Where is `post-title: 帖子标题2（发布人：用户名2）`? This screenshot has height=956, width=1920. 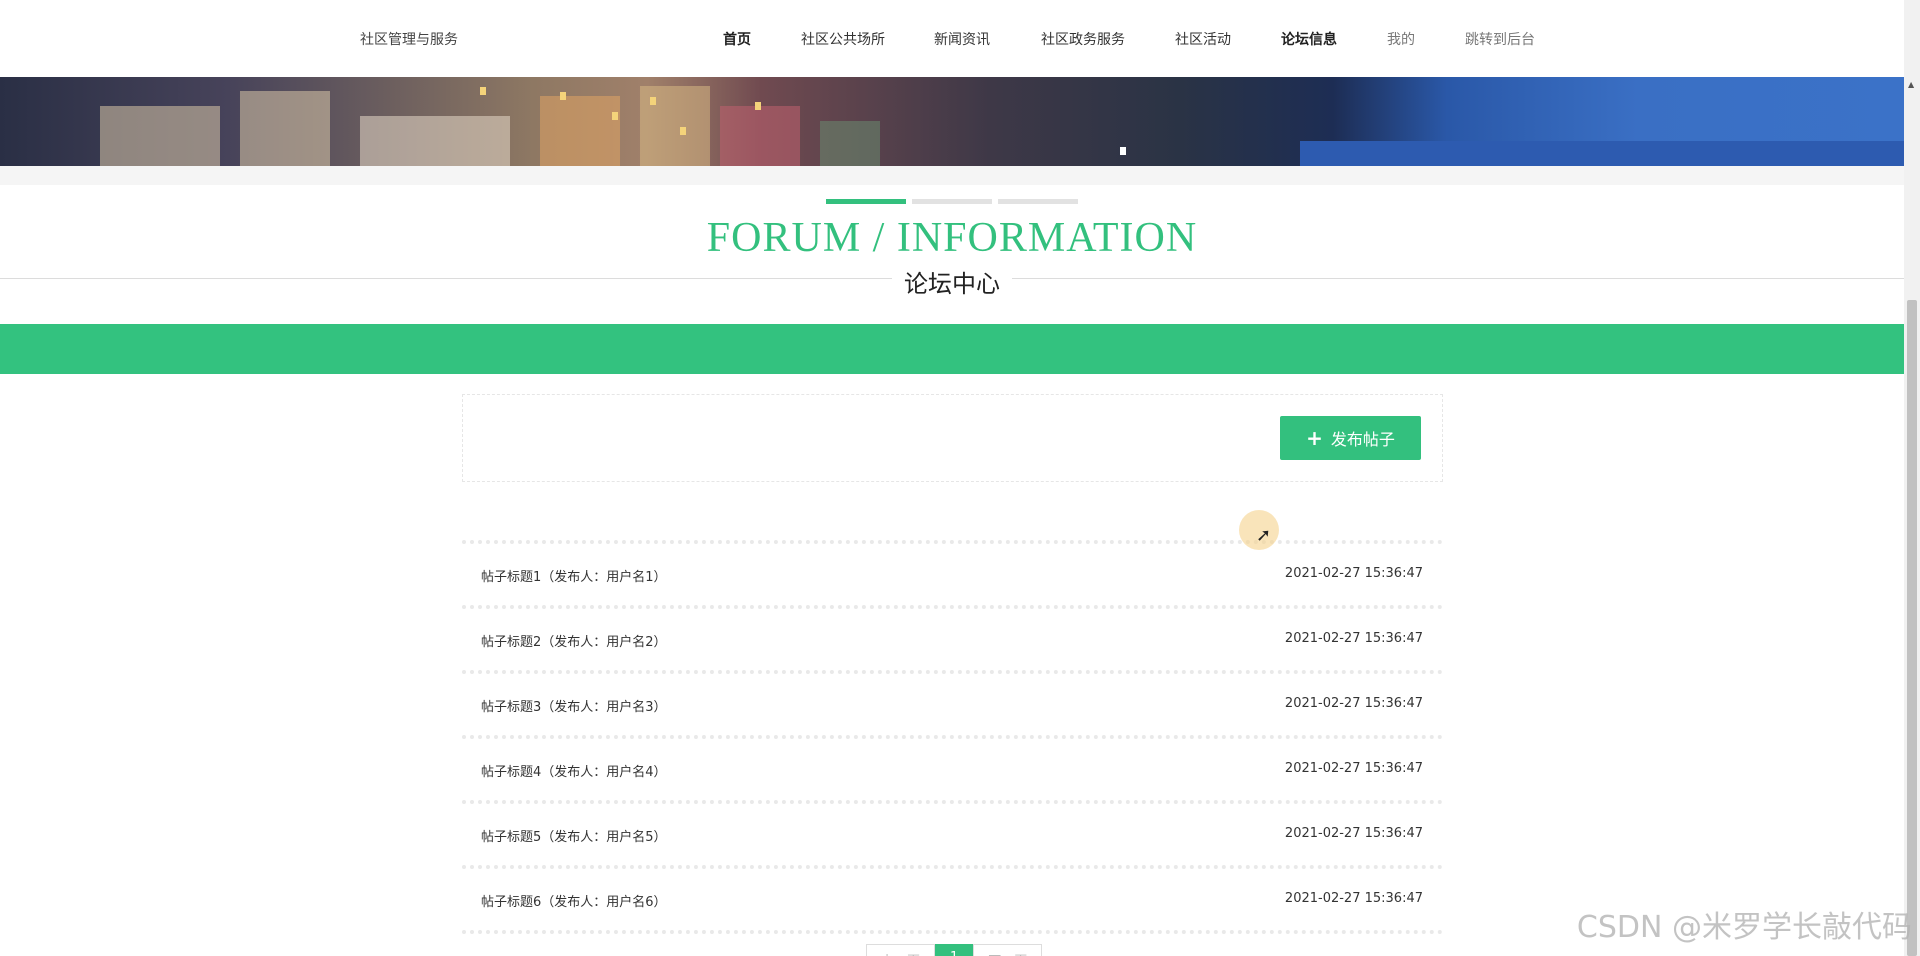 post-title: 帖子标题2（发布人：用户名2） is located at coordinates (574, 640).